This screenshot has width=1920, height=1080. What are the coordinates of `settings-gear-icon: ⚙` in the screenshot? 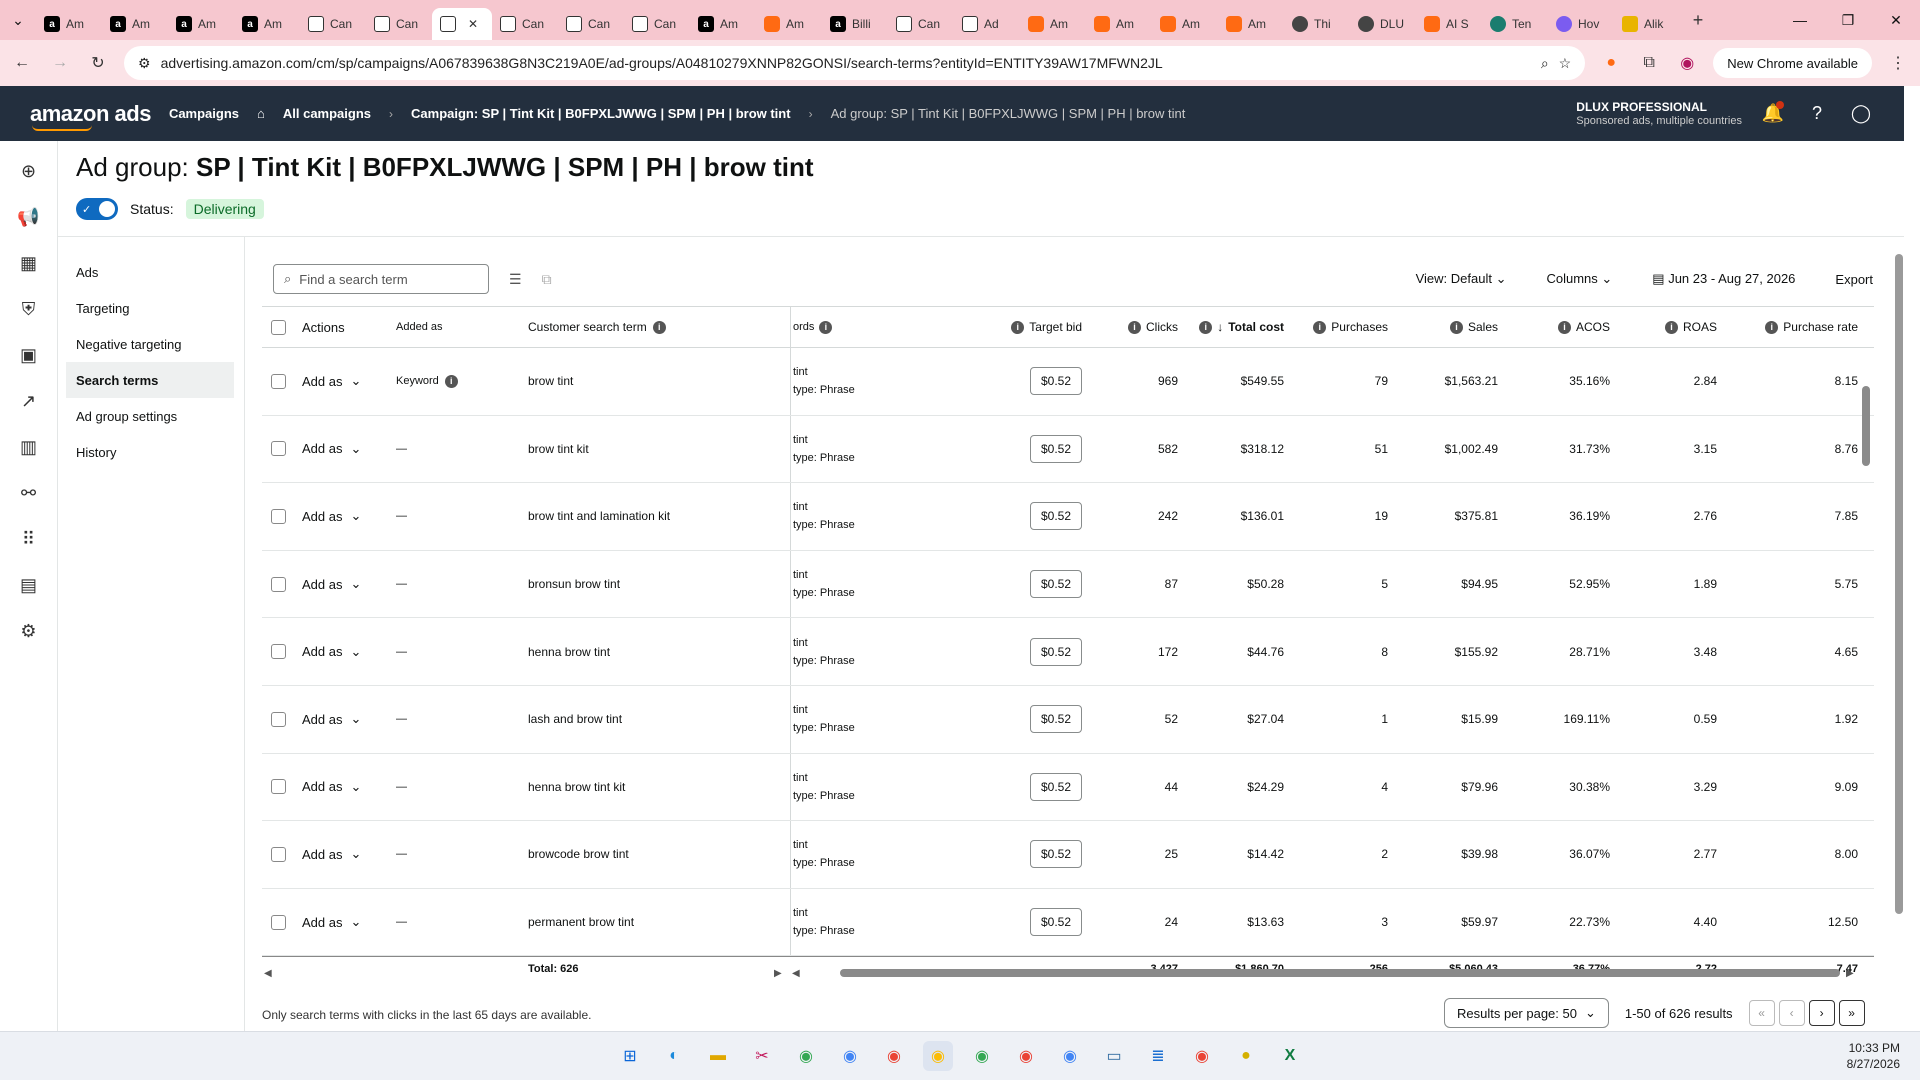 It's located at (29, 631).